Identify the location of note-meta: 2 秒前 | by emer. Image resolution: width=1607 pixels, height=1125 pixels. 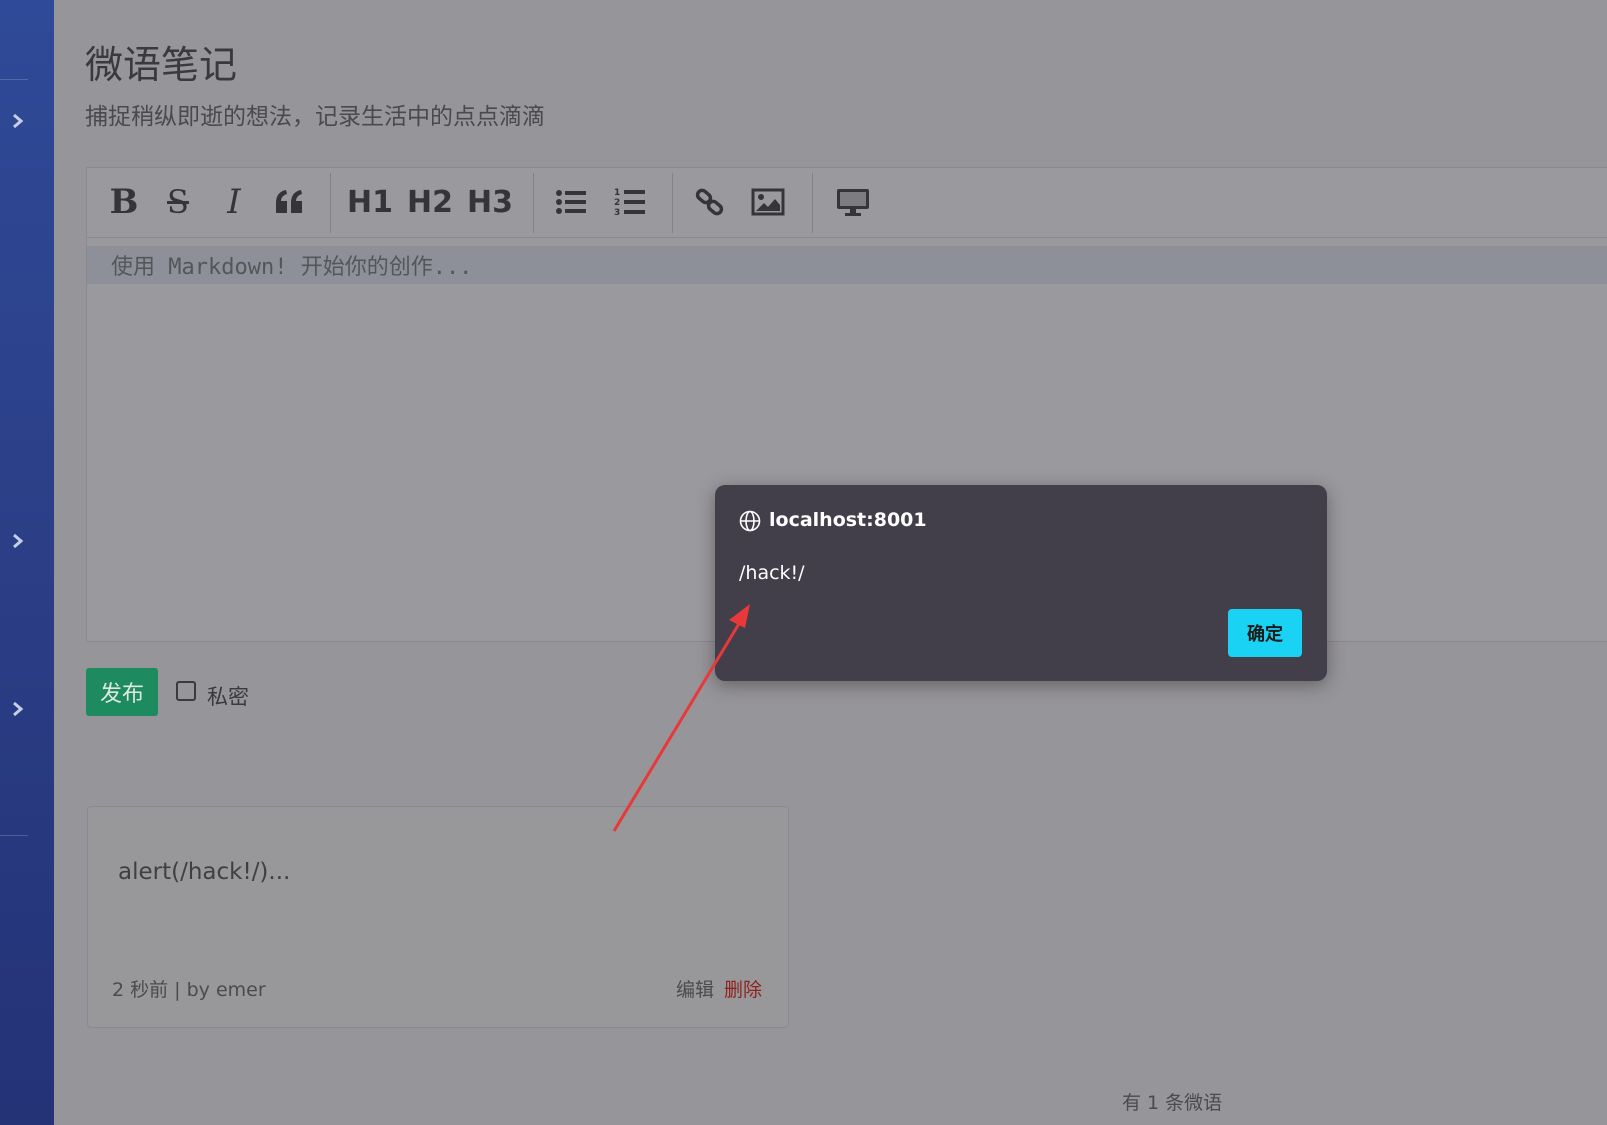
(189, 990).